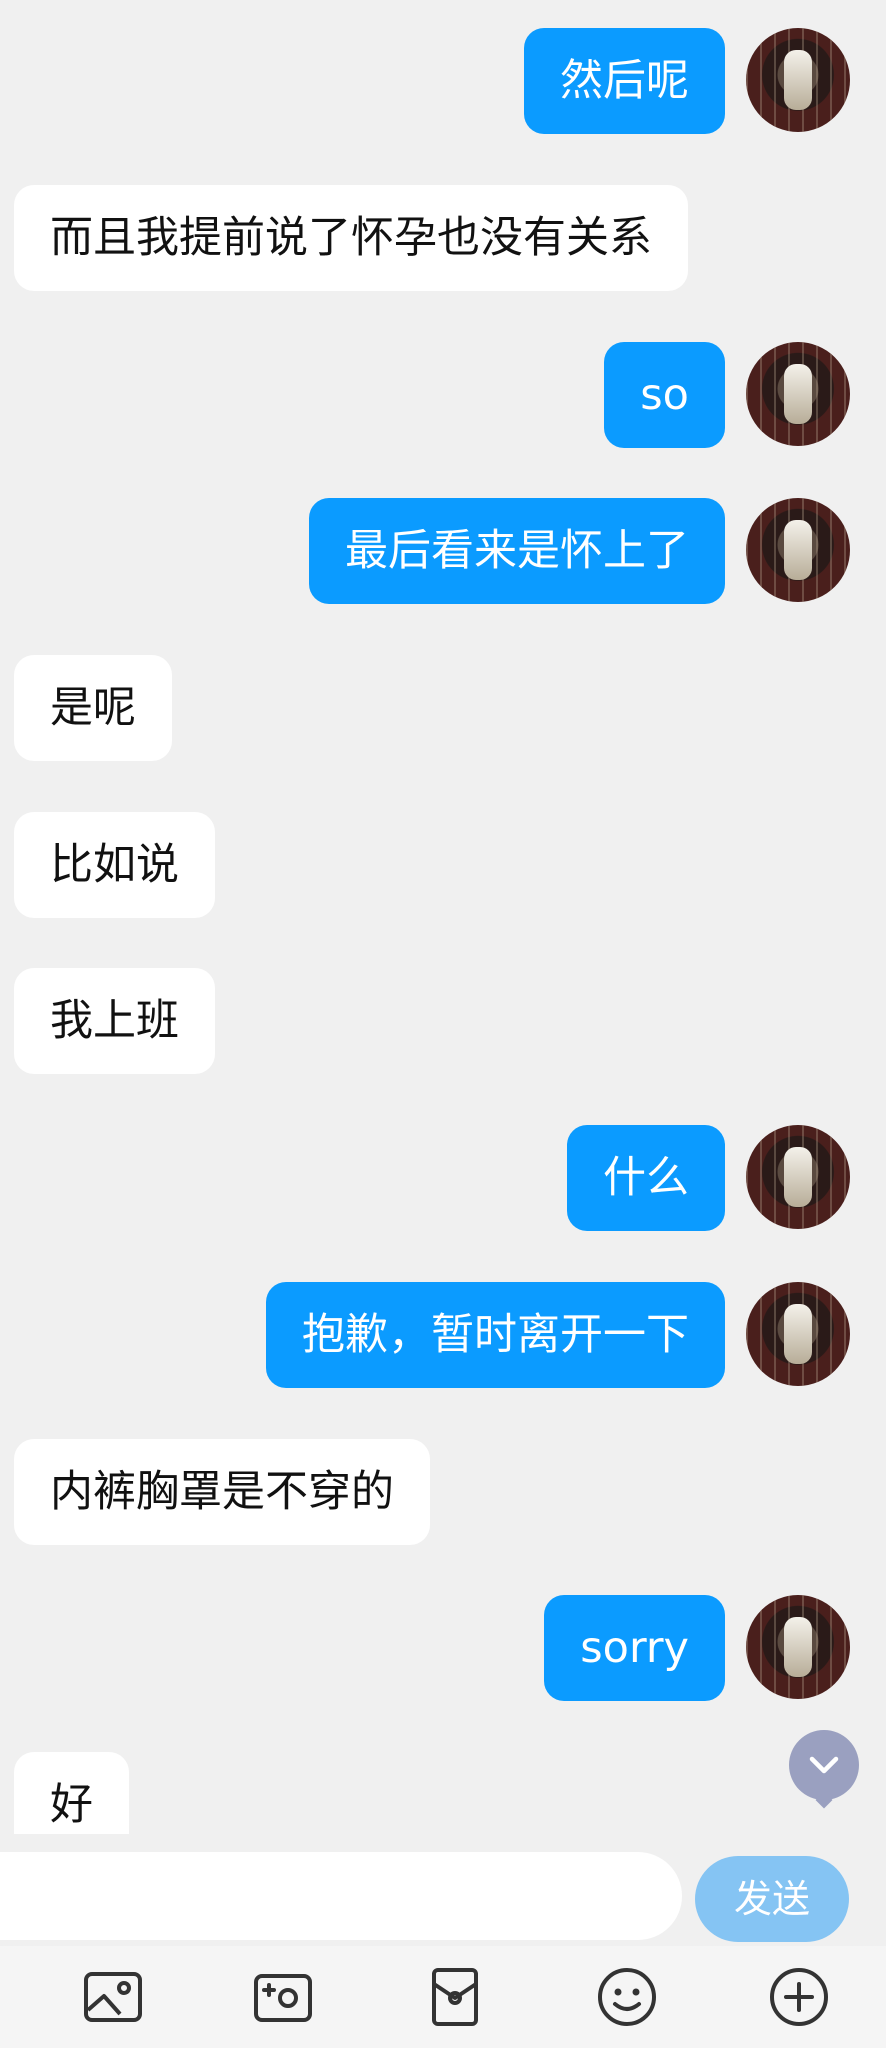 The height and width of the screenshot is (2048, 886). I want to click on image-icon, so click(113, 1997).